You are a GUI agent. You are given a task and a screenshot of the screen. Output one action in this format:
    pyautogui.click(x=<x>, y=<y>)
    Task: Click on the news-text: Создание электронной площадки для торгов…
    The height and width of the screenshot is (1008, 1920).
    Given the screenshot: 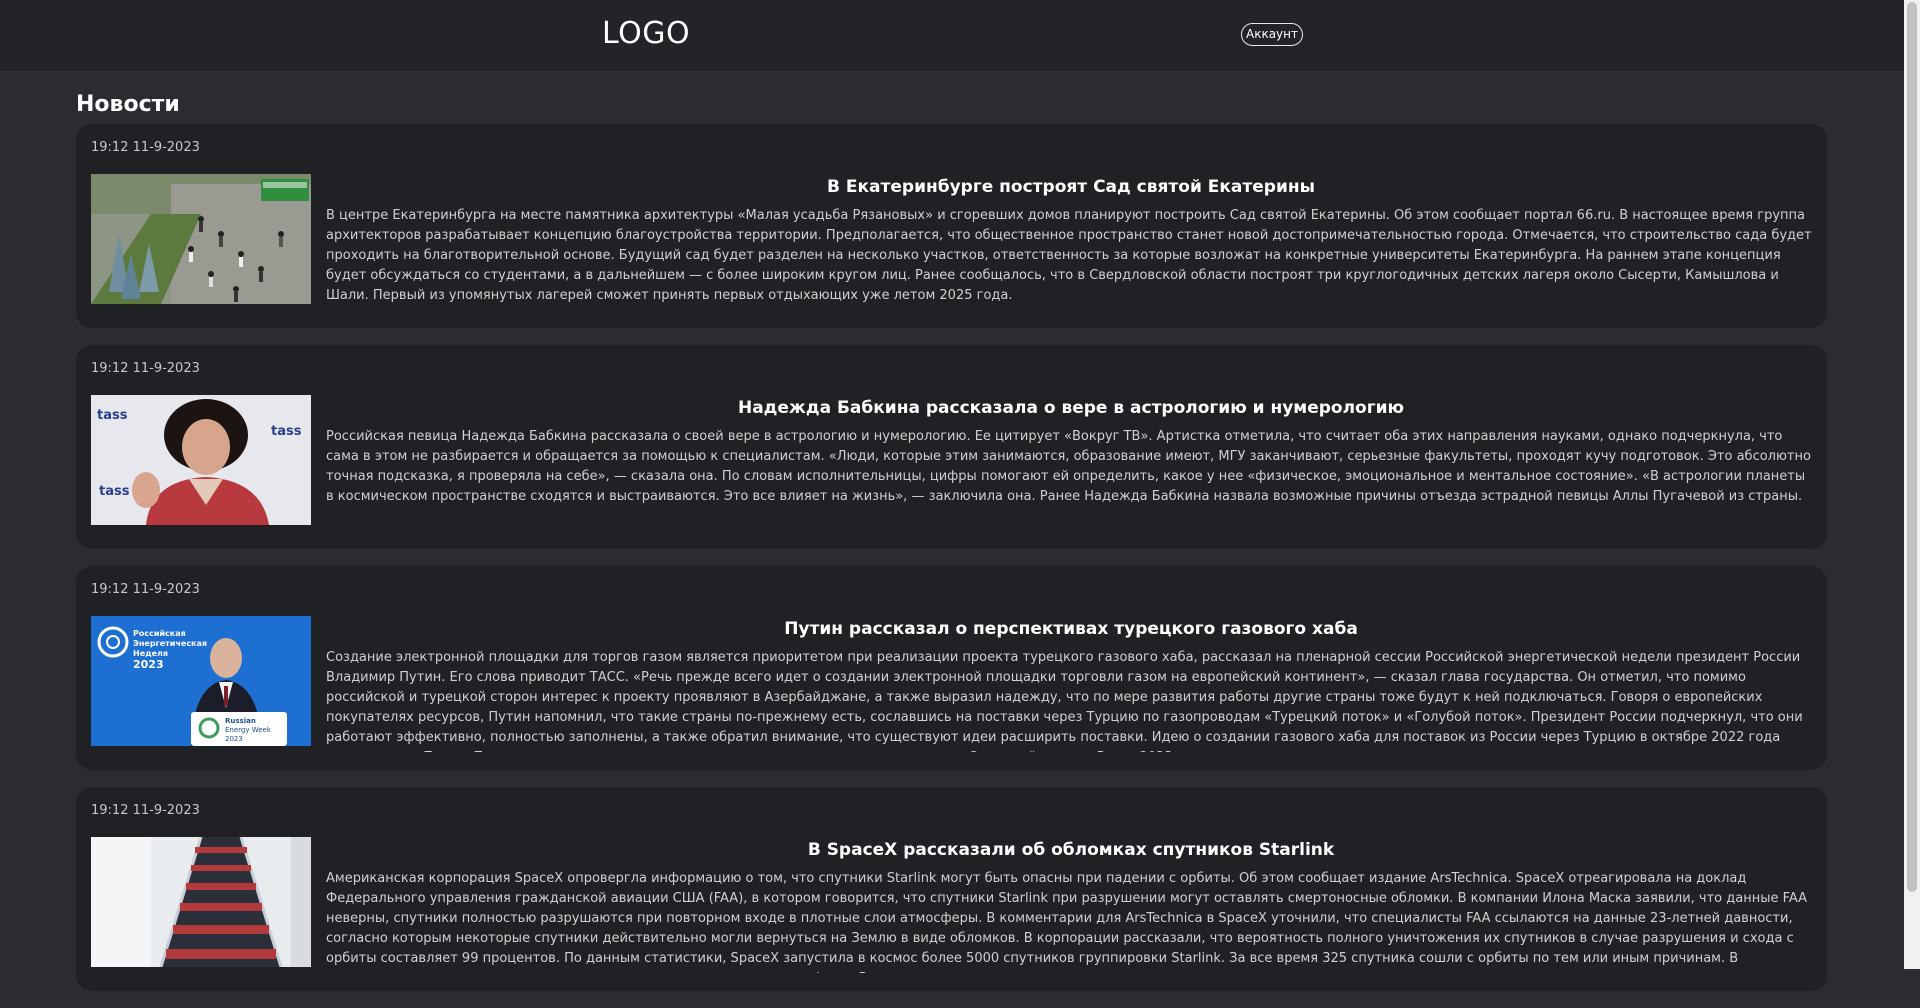 What is the action you would take?
    pyautogui.click(x=1064, y=701)
    